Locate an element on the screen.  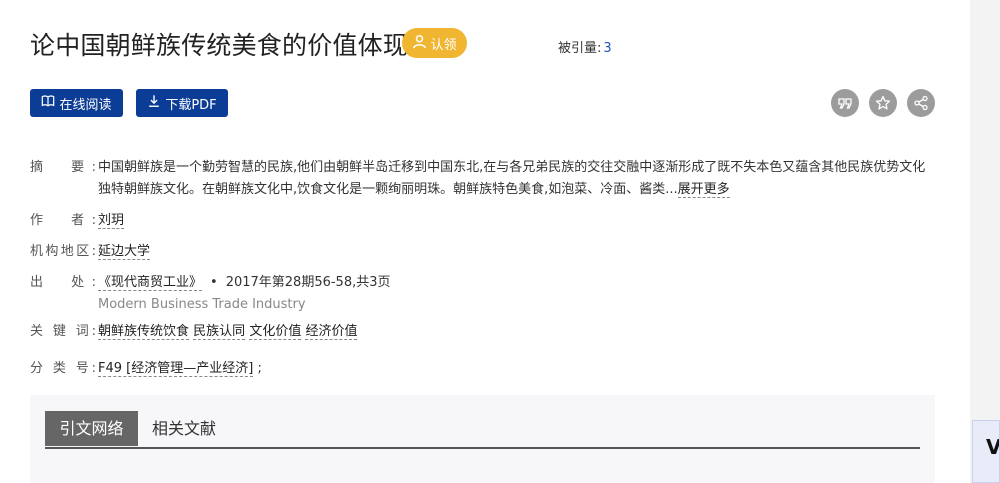
institution-row: 机构地区: 延边大学 is located at coordinates (230, 252).